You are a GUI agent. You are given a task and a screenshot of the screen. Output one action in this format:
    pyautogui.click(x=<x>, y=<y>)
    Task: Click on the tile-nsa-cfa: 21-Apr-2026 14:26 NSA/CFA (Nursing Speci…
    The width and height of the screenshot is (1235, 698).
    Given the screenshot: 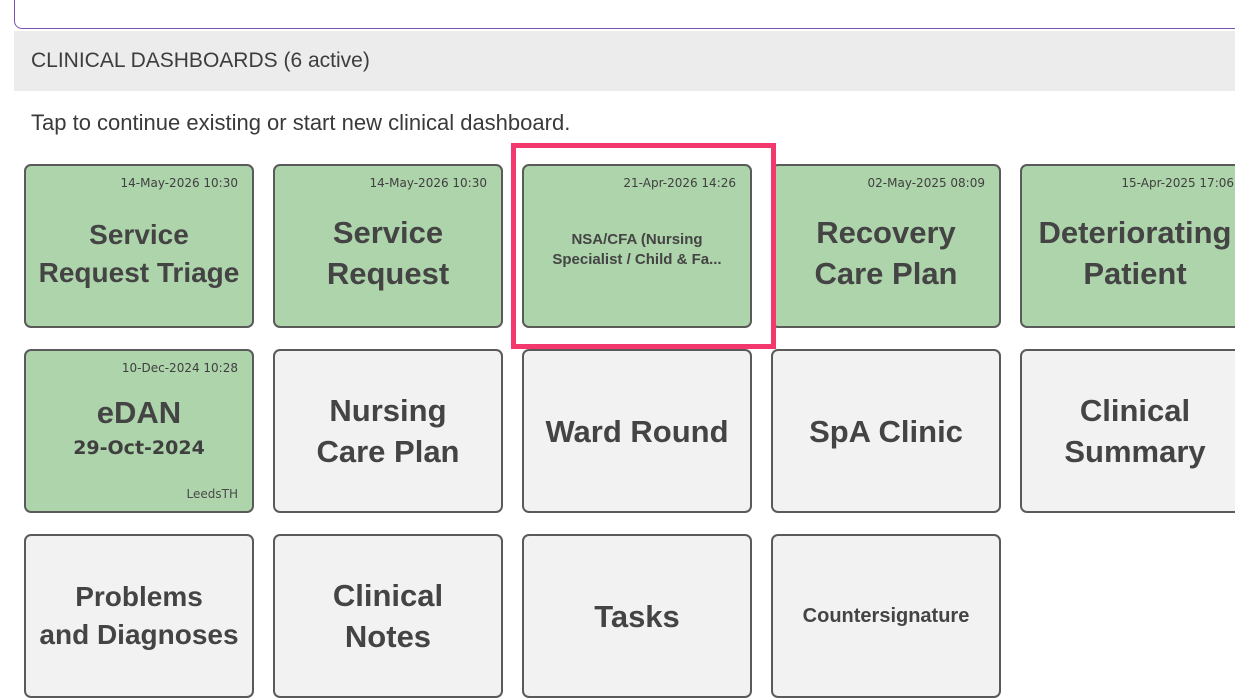 What is the action you would take?
    pyautogui.click(x=637, y=246)
    